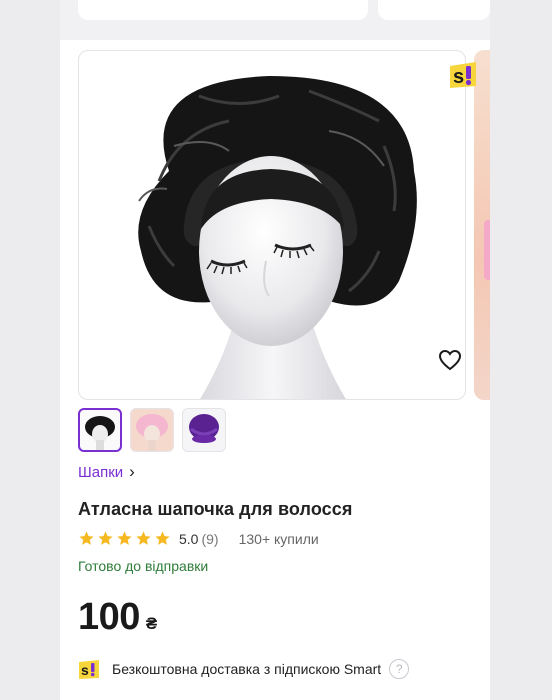  I want to click on availability-status: Готово до відправки, so click(143, 566).